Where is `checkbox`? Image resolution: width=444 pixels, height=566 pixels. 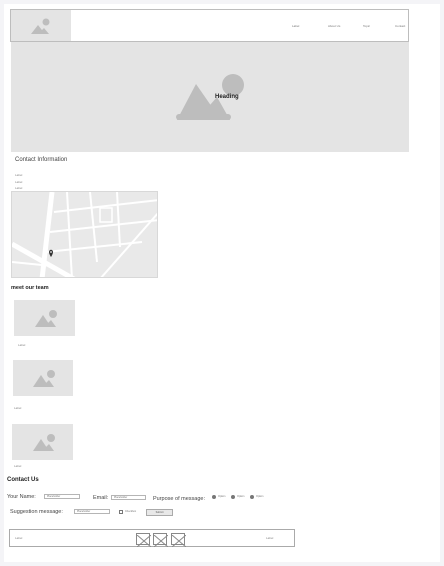 checkbox is located at coordinates (121, 512).